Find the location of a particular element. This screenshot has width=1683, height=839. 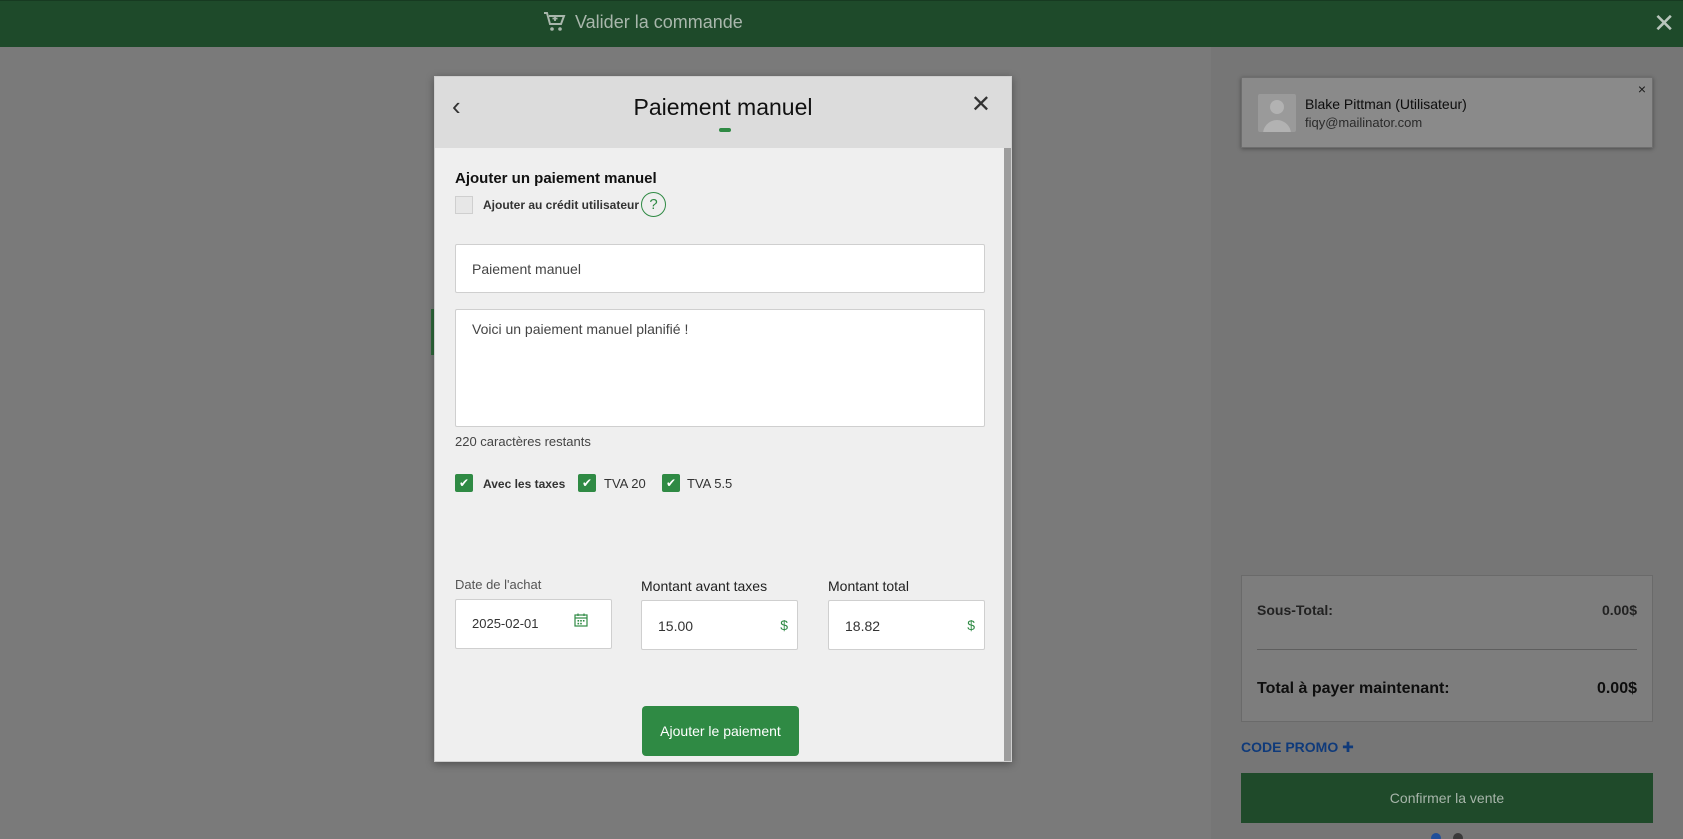

dot-active is located at coordinates (1436, 836).